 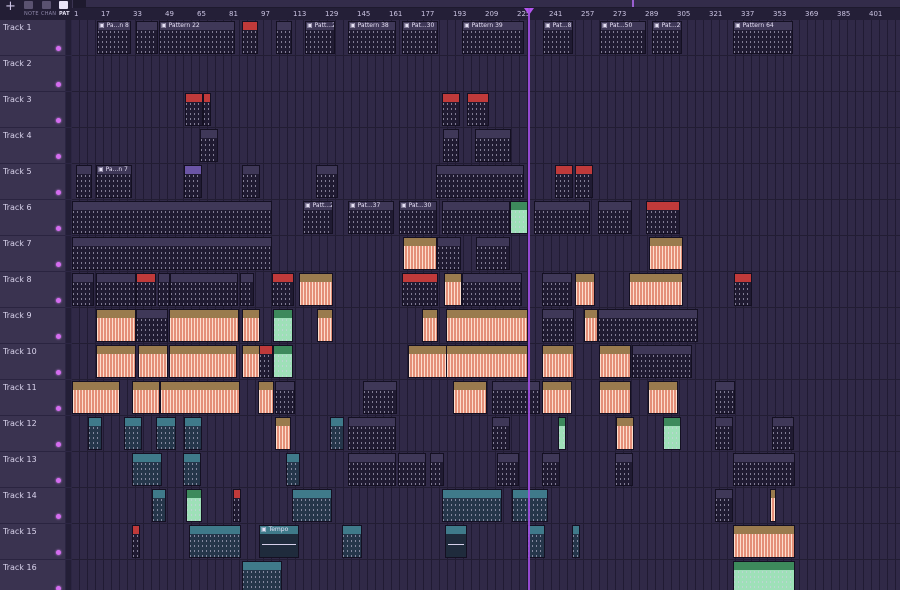 I want to click on pattern-clip: ▣ Pattern 39, so click(x=493, y=37).